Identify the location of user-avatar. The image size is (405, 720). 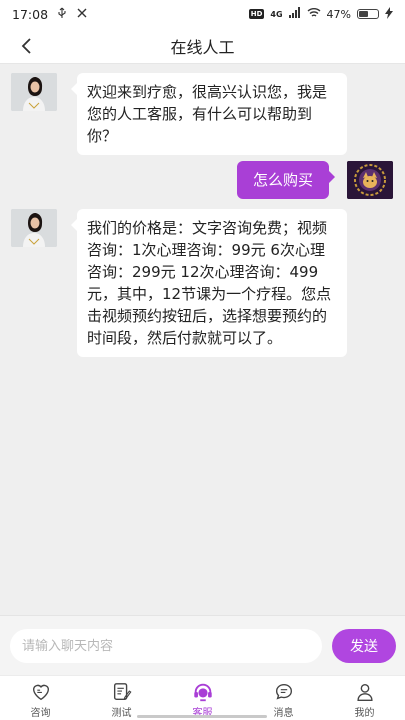
(370, 180).